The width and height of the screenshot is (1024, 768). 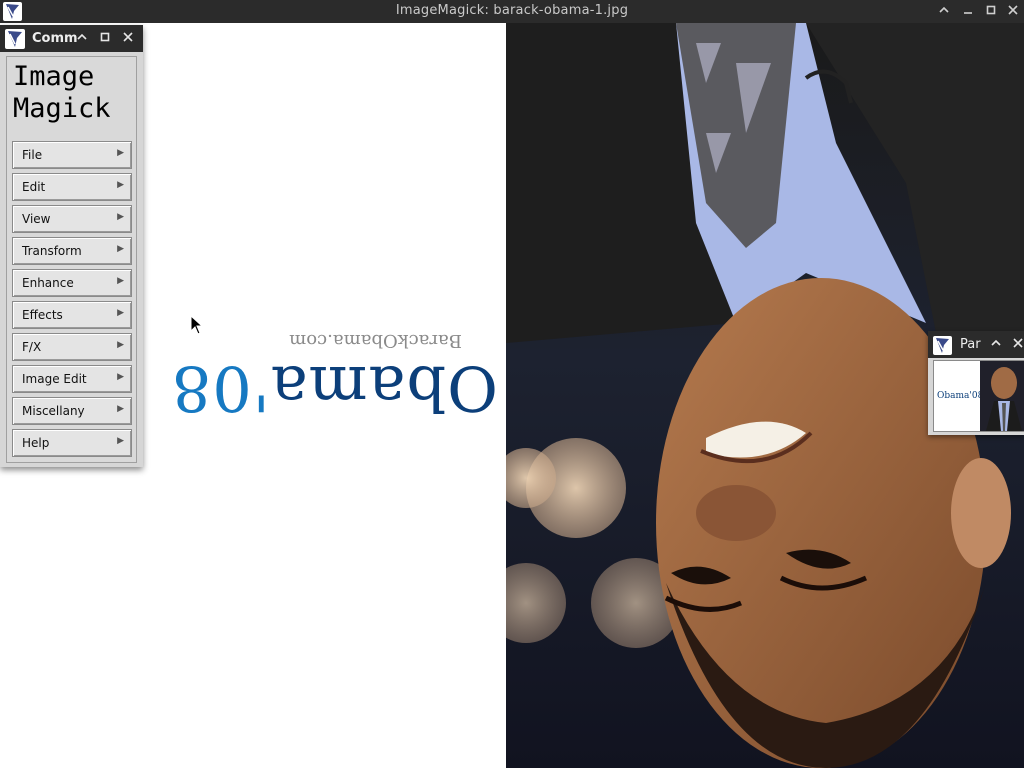 I want to click on menu-view-button: View ▶, so click(x=72, y=219).